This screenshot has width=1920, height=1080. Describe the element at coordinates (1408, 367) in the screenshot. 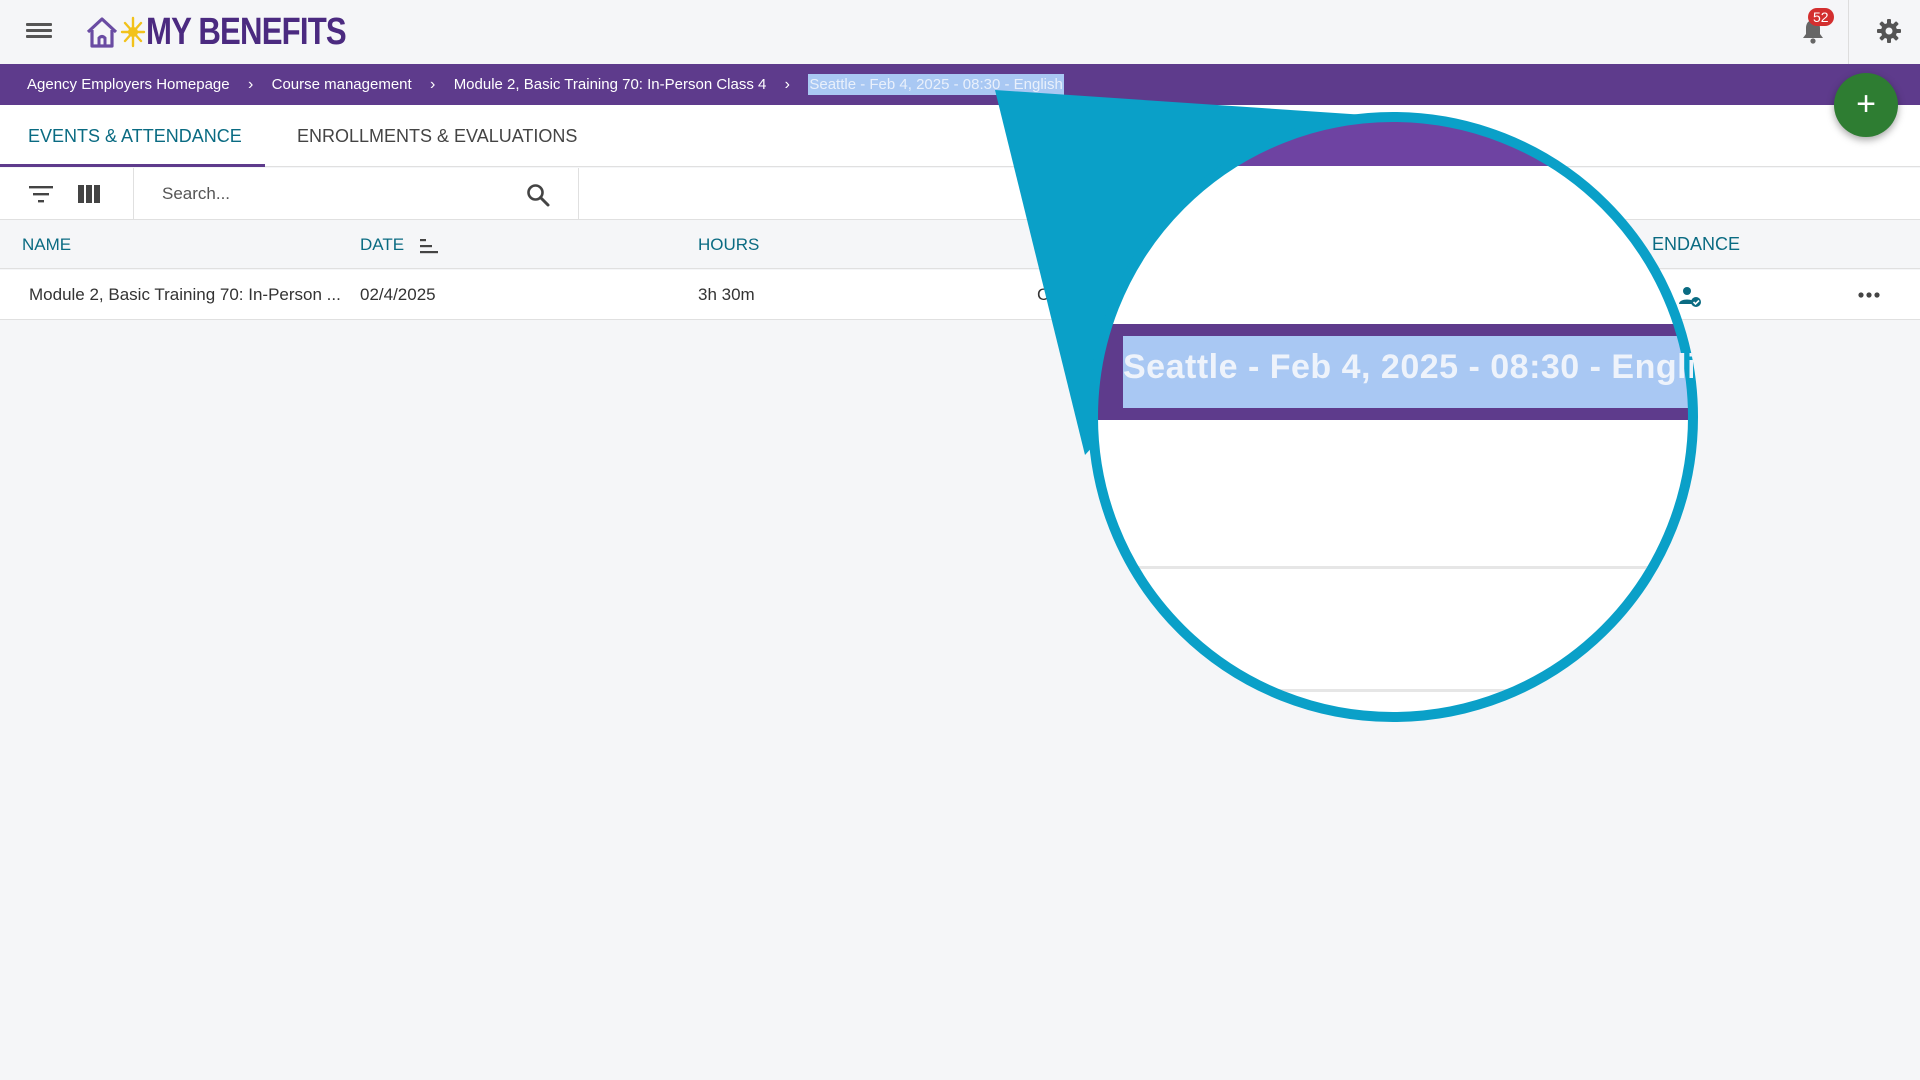

I see `magnified-breadcrumb-text: Seattle - Feb 4, 2025 - 08:30 - Engli` at that location.